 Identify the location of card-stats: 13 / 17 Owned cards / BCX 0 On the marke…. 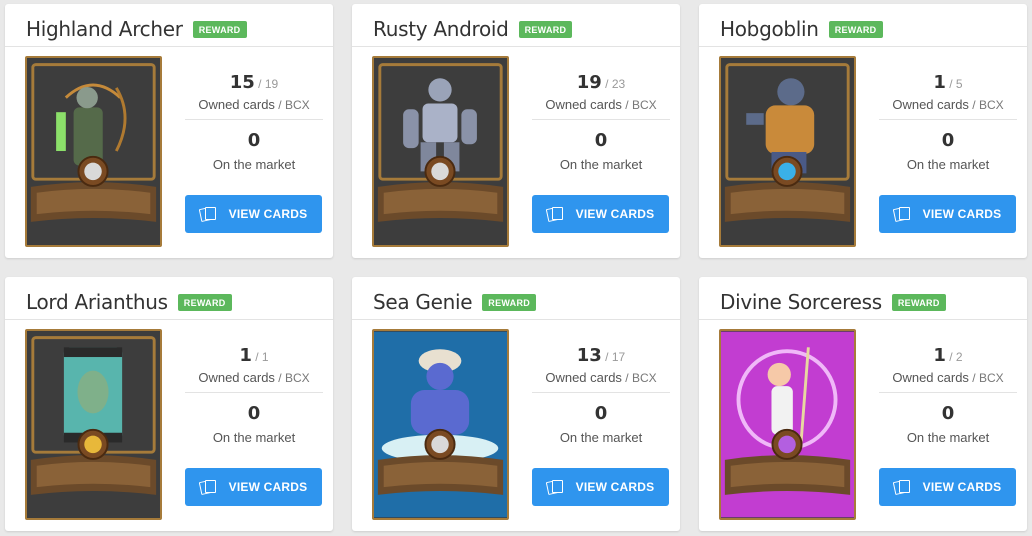
(601, 385).